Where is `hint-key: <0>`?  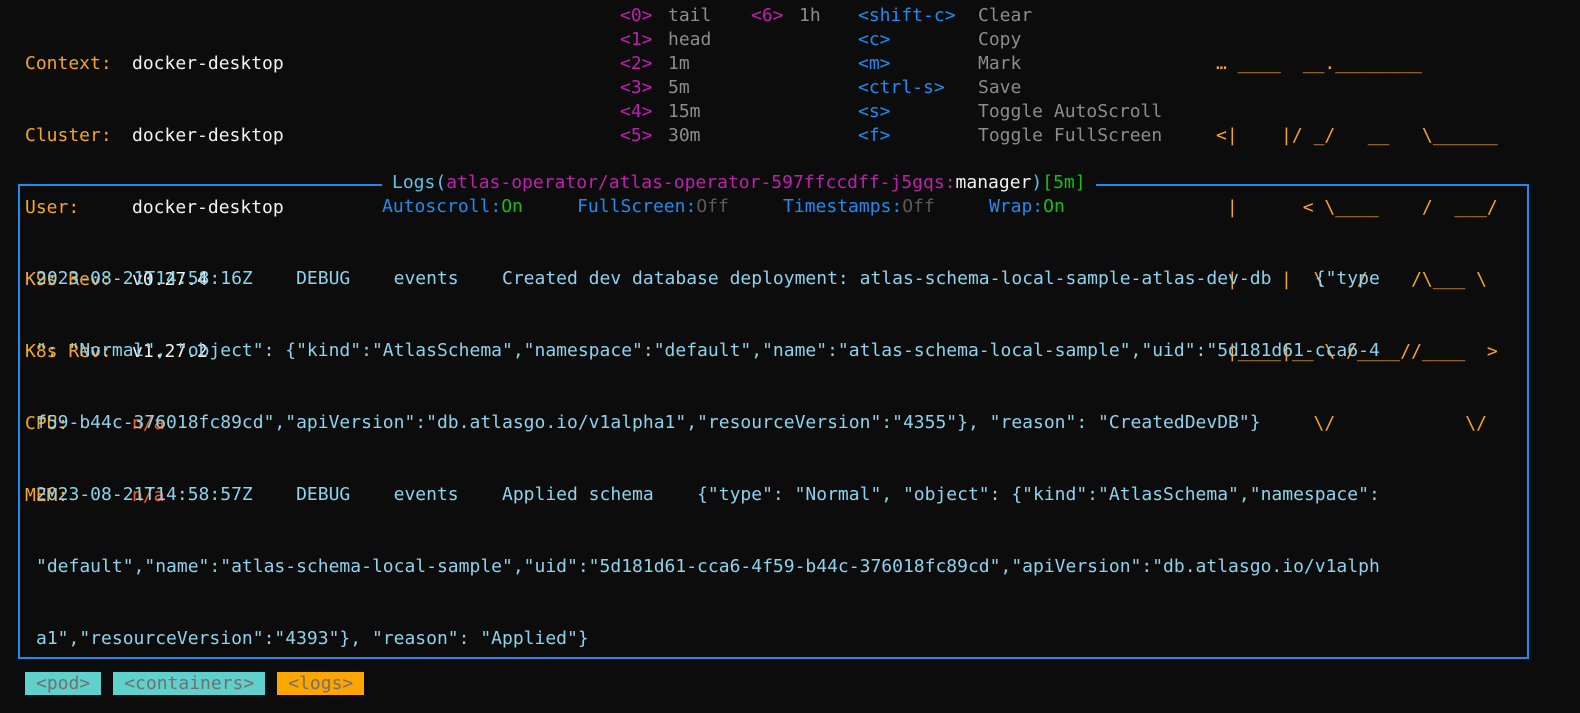
hint-key: <0> is located at coordinates (644, 16).